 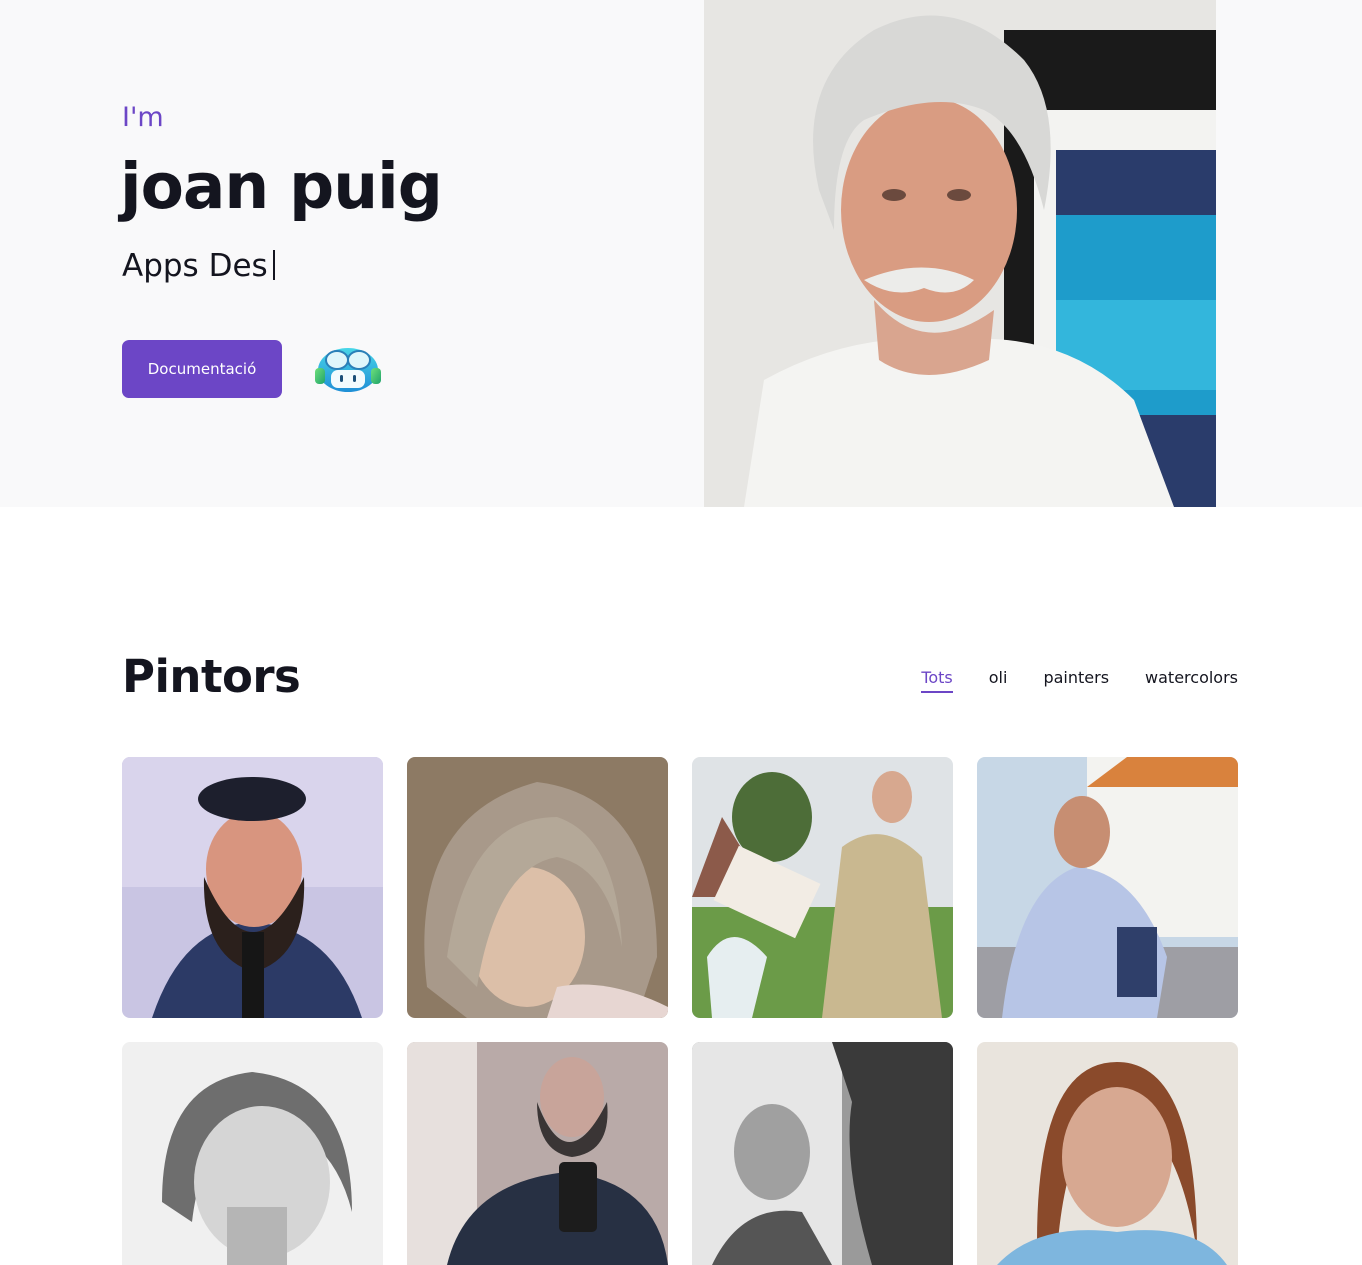 I want to click on section-title: Pintors, so click(x=211, y=676).